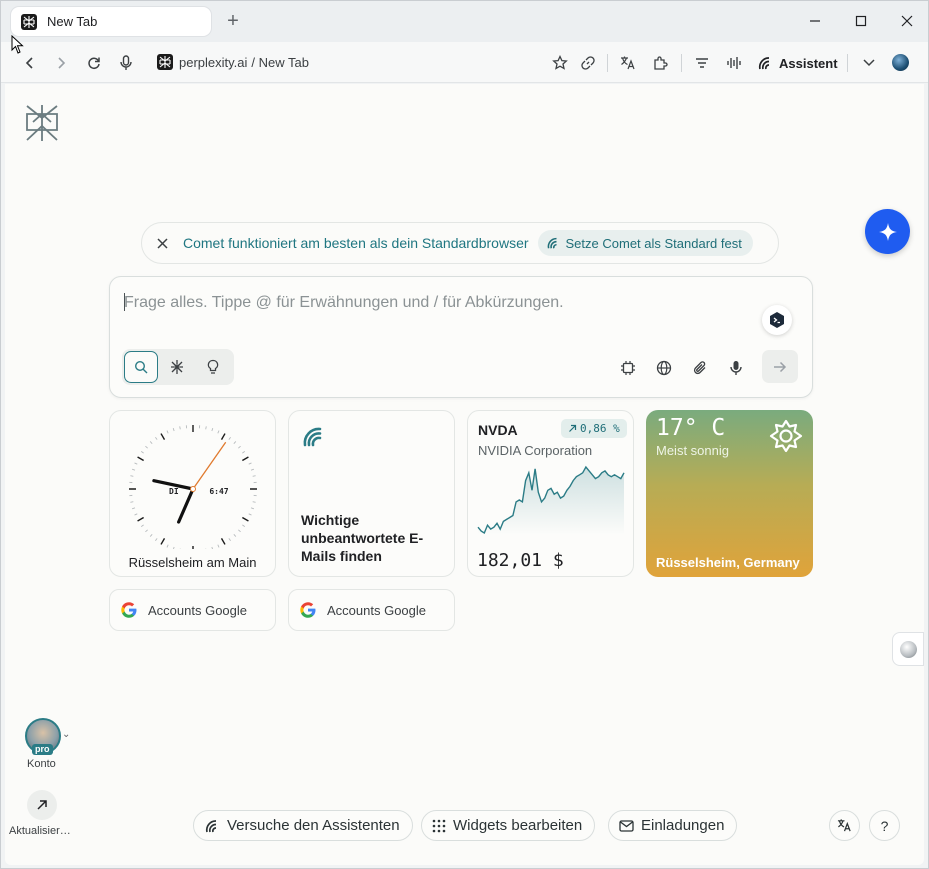 Image resolution: width=929 pixels, height=869 pixels. I want to click on pro-badge: pro, so click(42, 749).